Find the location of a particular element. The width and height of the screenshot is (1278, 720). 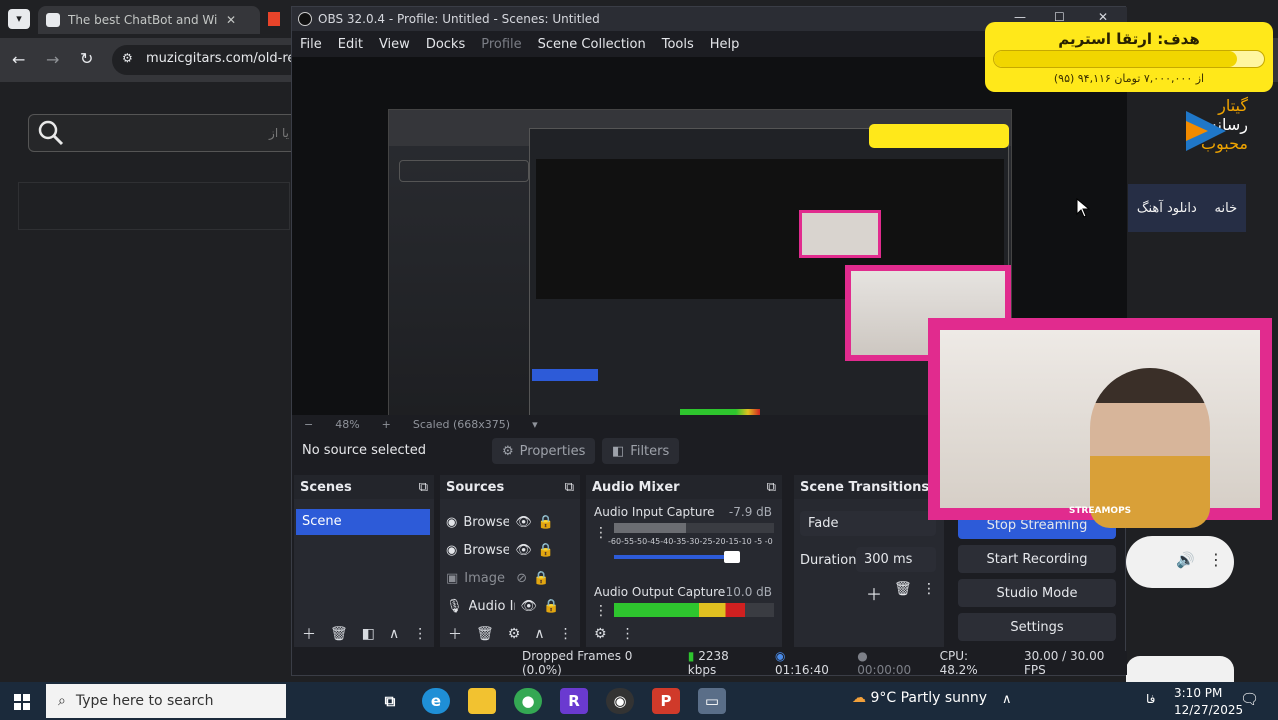

add-source-icon: ＋ is located at coordinates (455, 634).